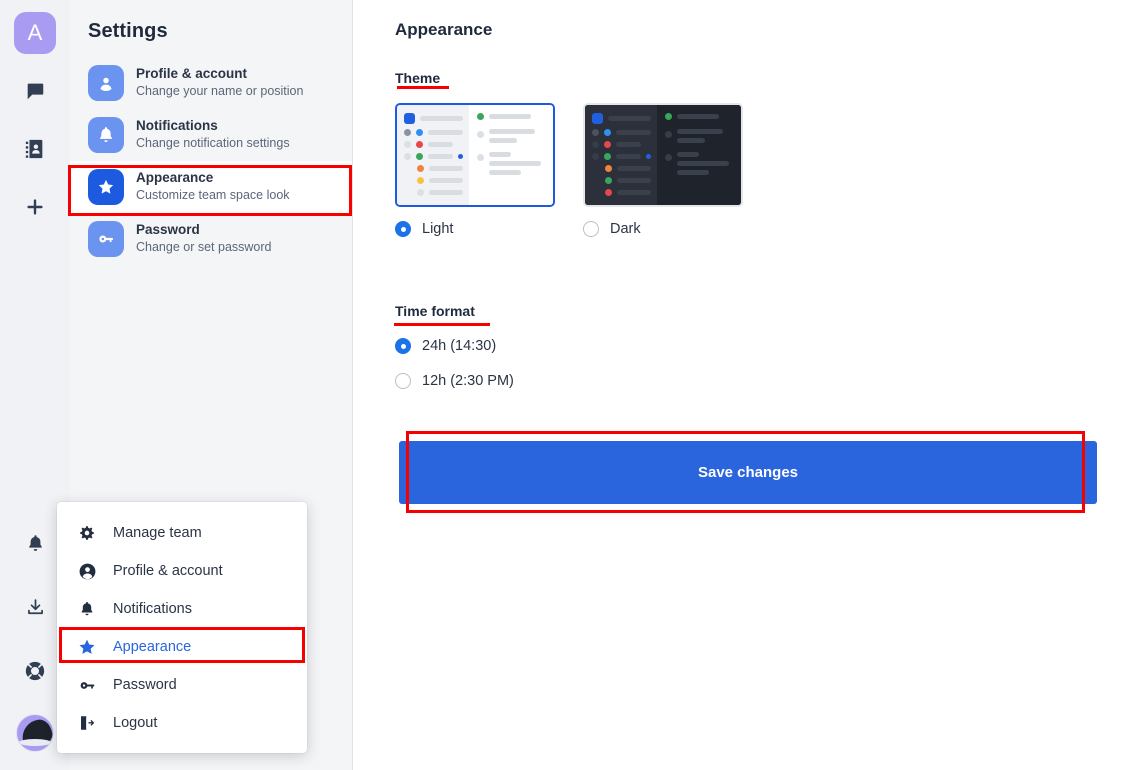 Image resolution: width=1137 pixels, height=770 pixels. What do you see at coordinates (182, 647) in the screenshot?
I see `menu-item-appearance: Appearance` at bounding box center [182, 647].